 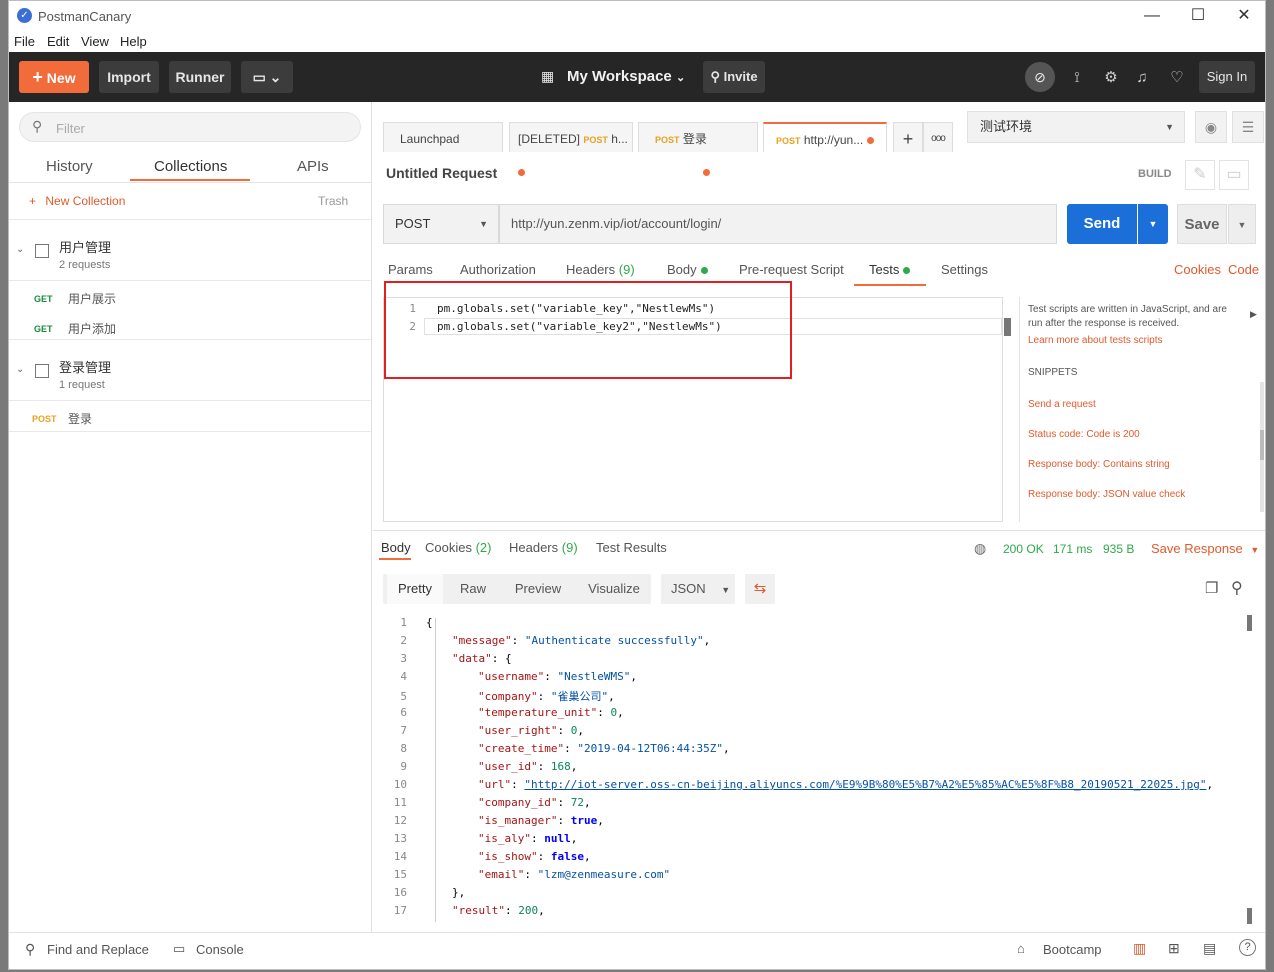 I want to click on invite-button: ⚲ Invite, so click(x=734, y=77).